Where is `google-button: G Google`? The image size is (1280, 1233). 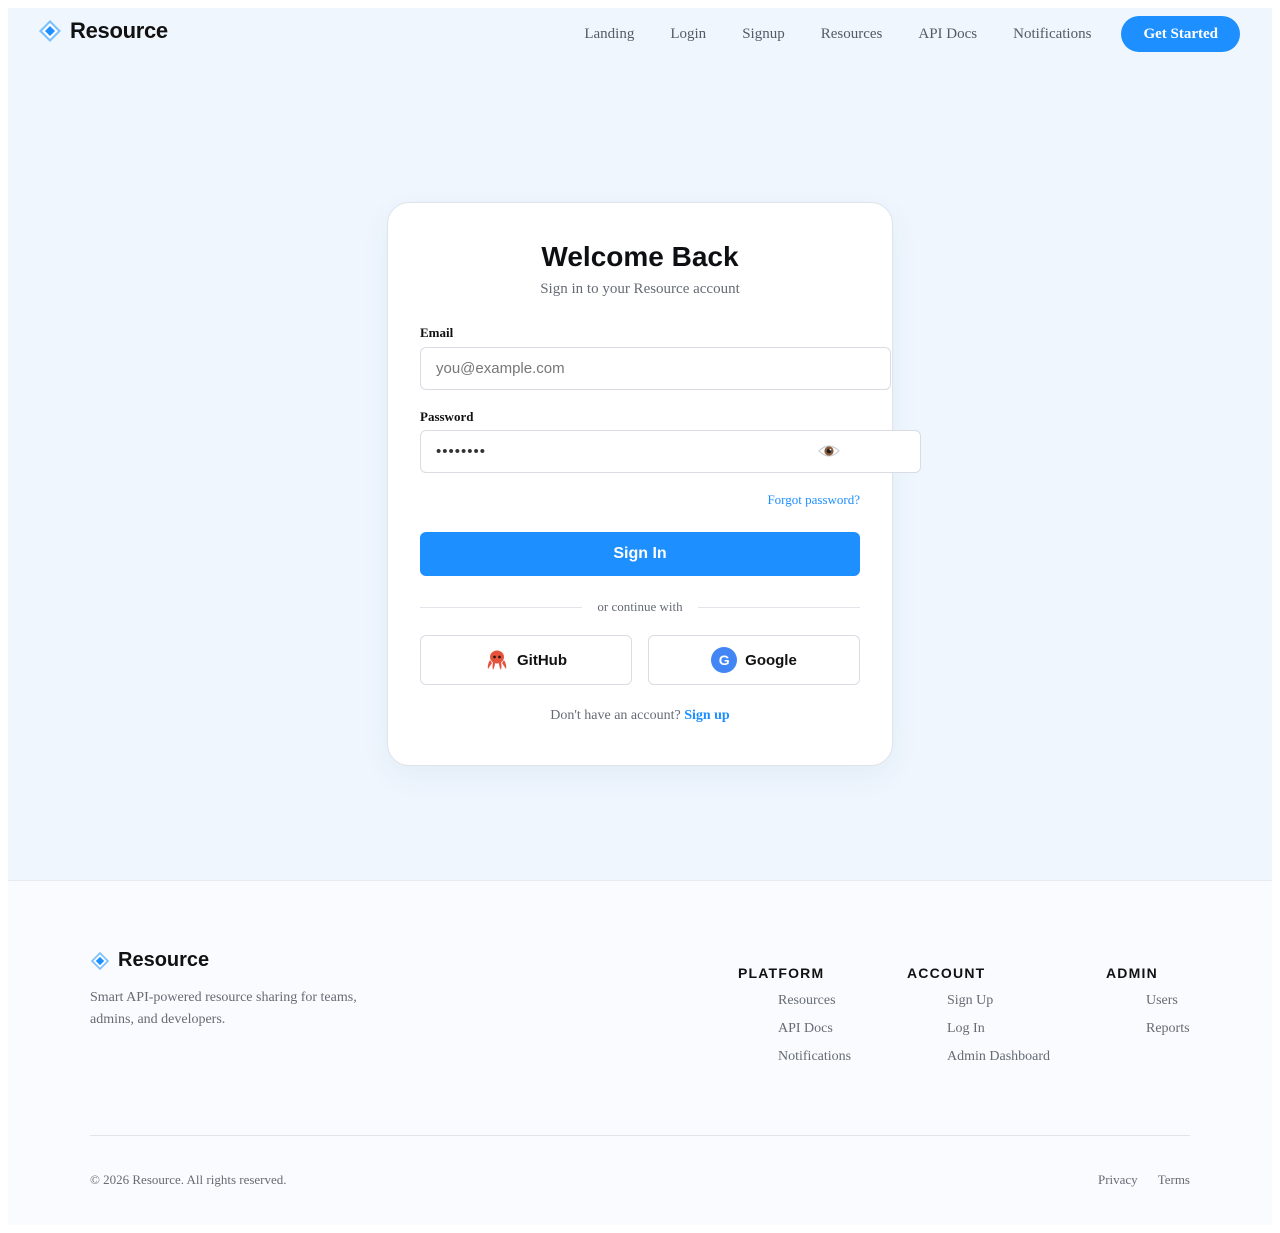 google-button: G Google is located at coordinates (754, 660).